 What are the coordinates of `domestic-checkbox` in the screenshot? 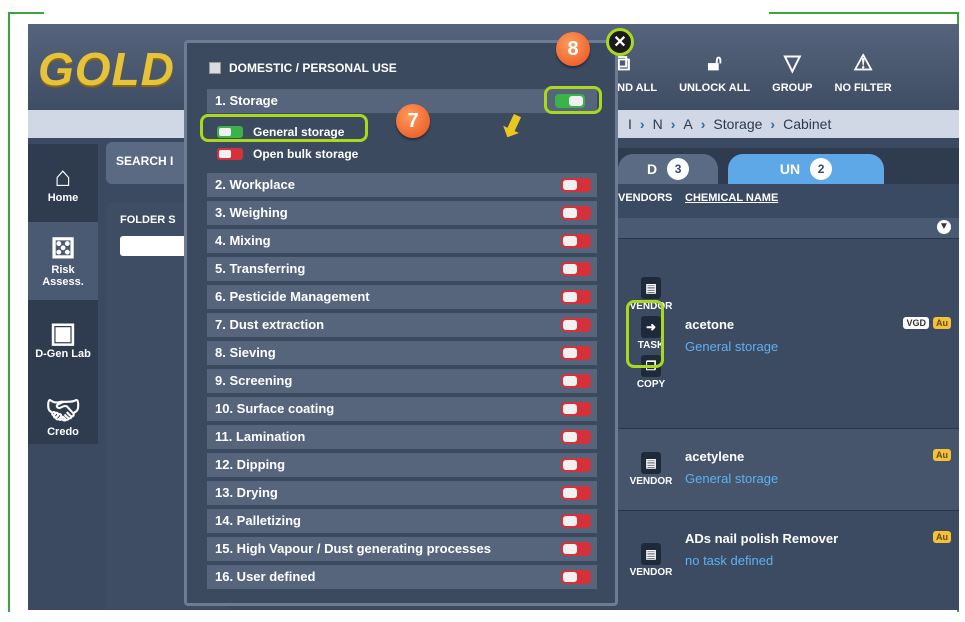 It's located at (215, 68).